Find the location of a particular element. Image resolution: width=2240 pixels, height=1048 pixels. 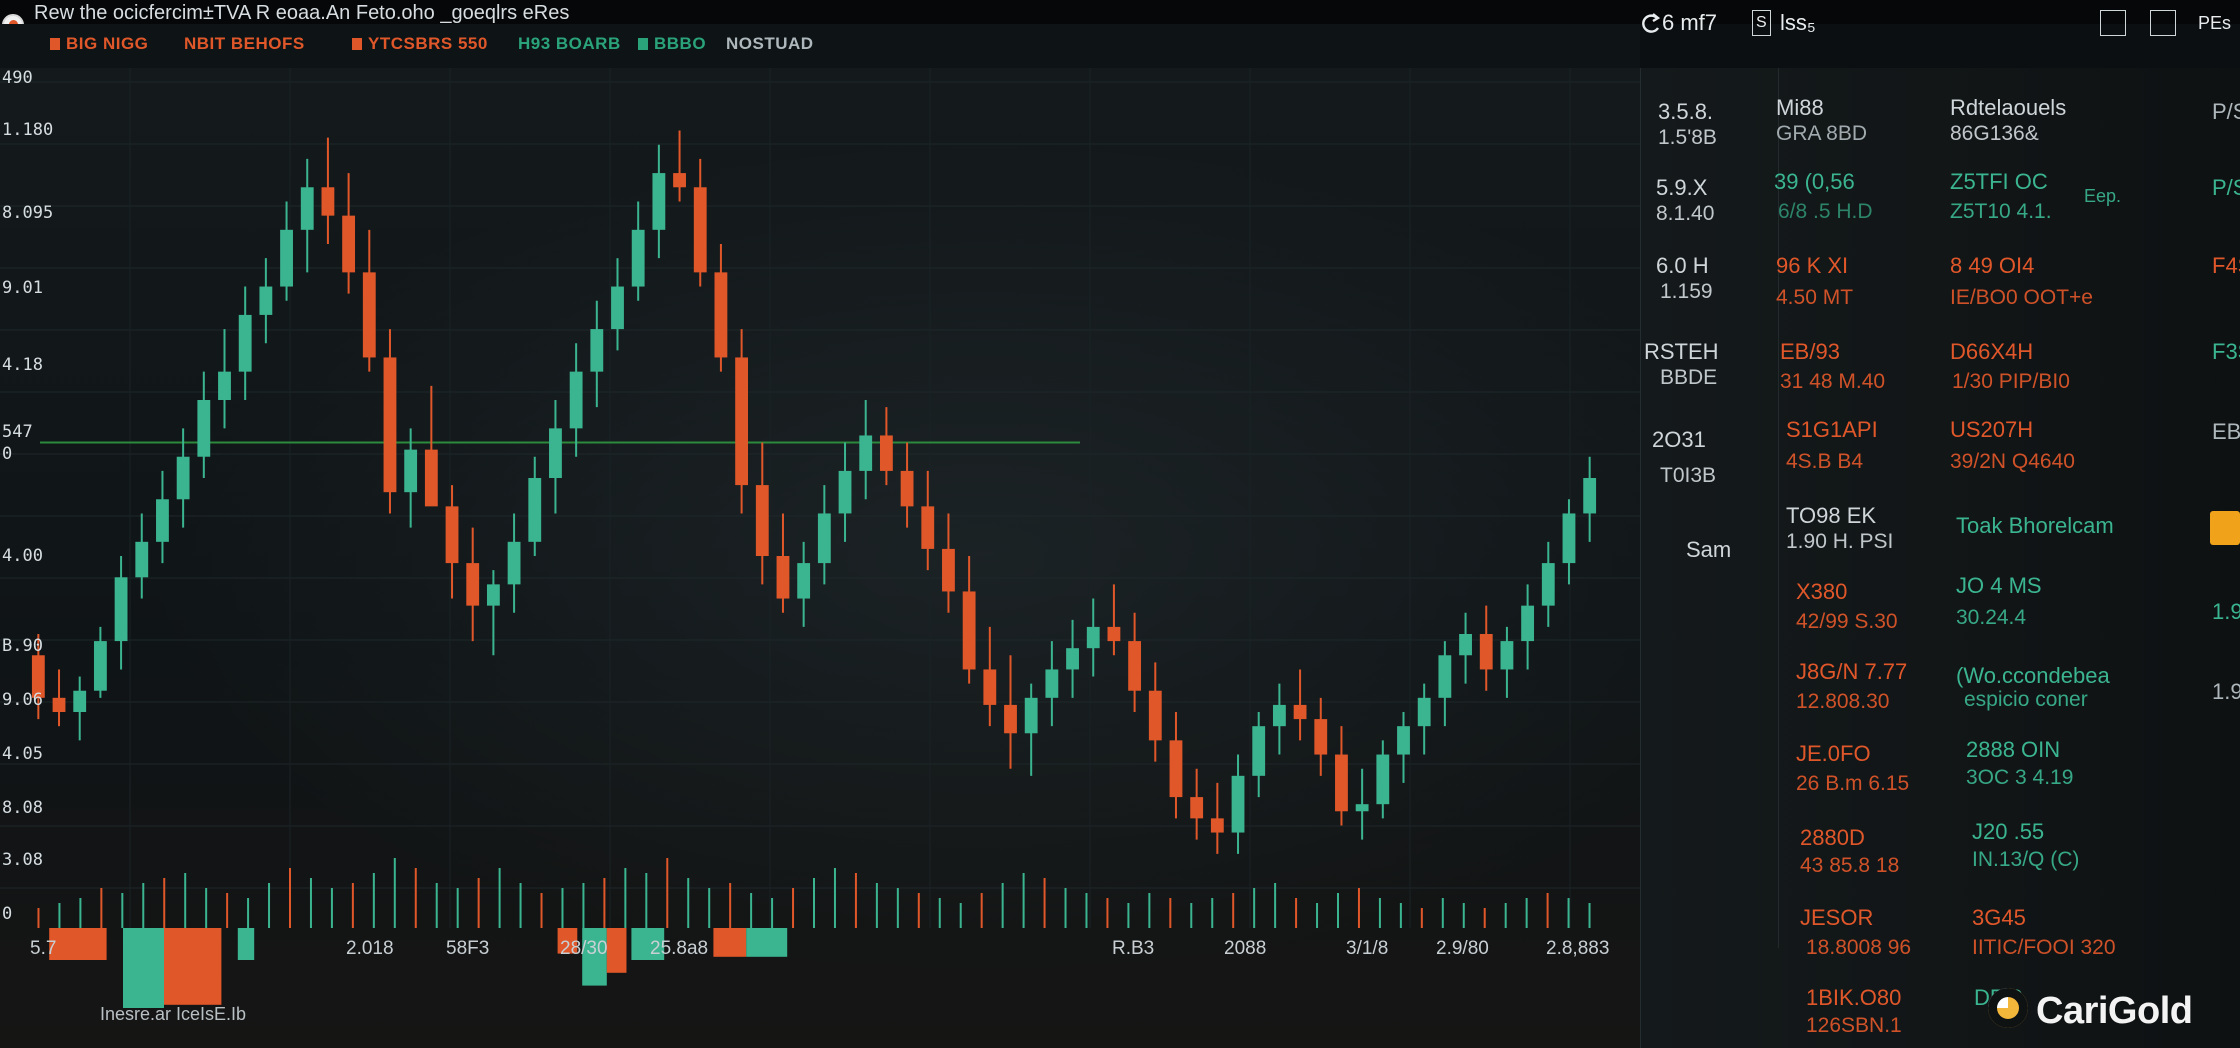

symbol-badge: S is located at coordinates (1761, 23).